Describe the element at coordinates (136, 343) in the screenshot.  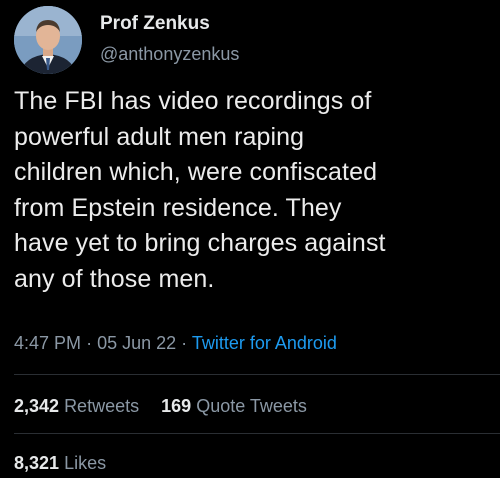
I see `tweet-date: 05 Jun 22` at that location.